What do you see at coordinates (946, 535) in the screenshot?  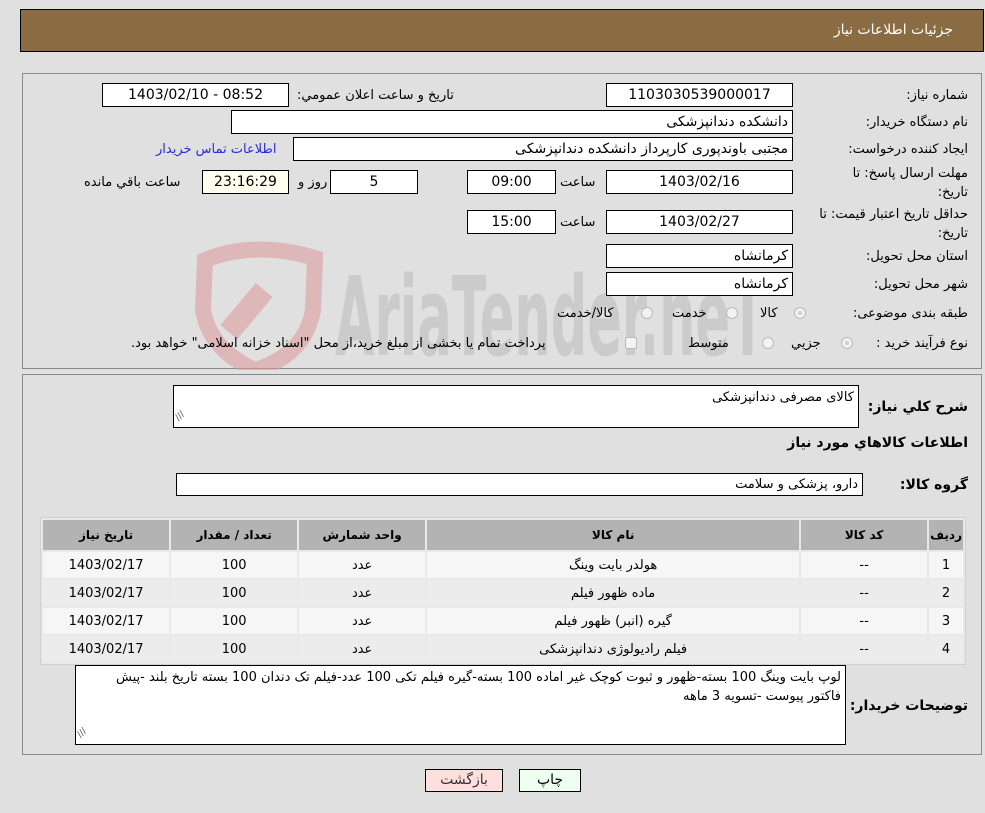 I see `col-header-row-number: رديف` at bounding box center [946, 535].